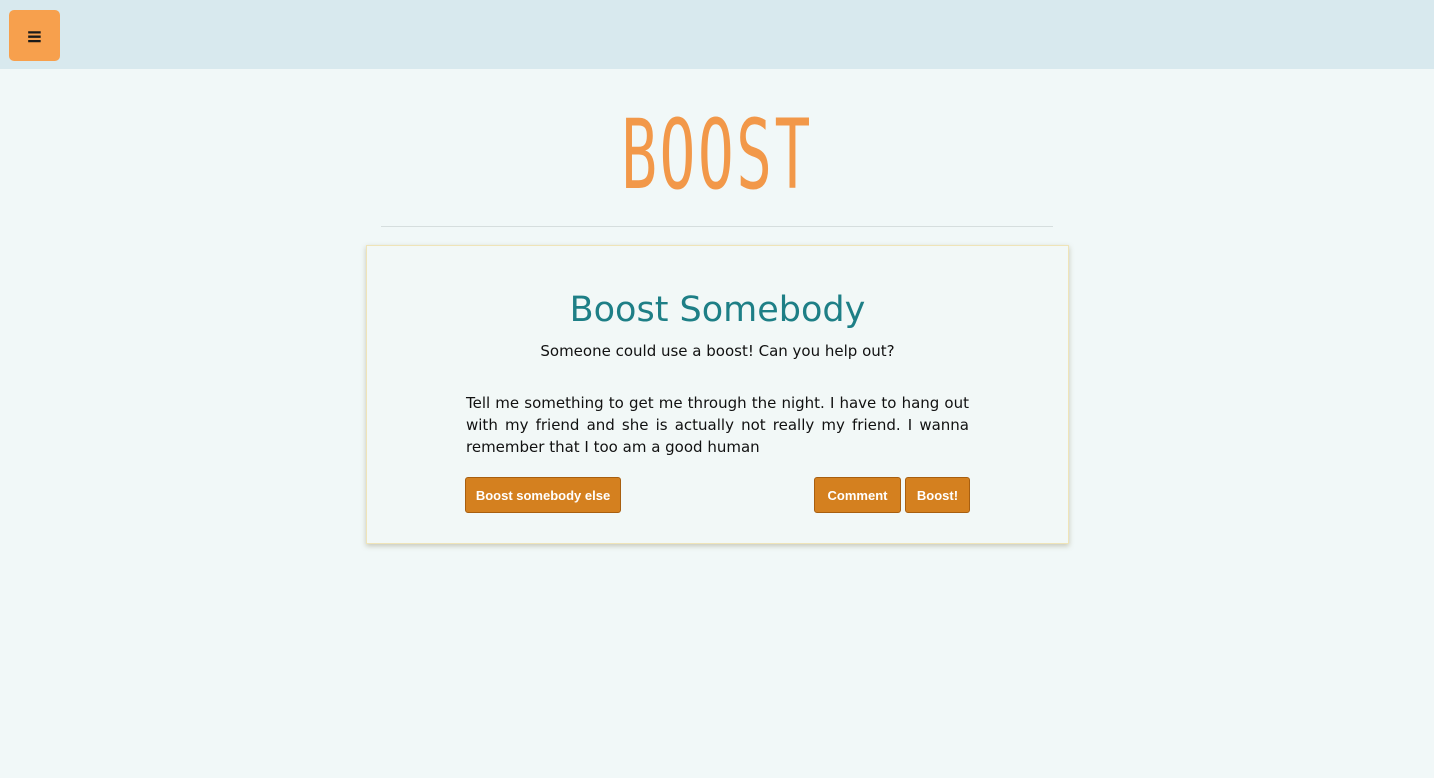 This screenshot has width=1434, height=778. What do you see at coordinates (857, 495) in the screenshot?
I see `comment-button: Comment` at bounding box center [857, 495].